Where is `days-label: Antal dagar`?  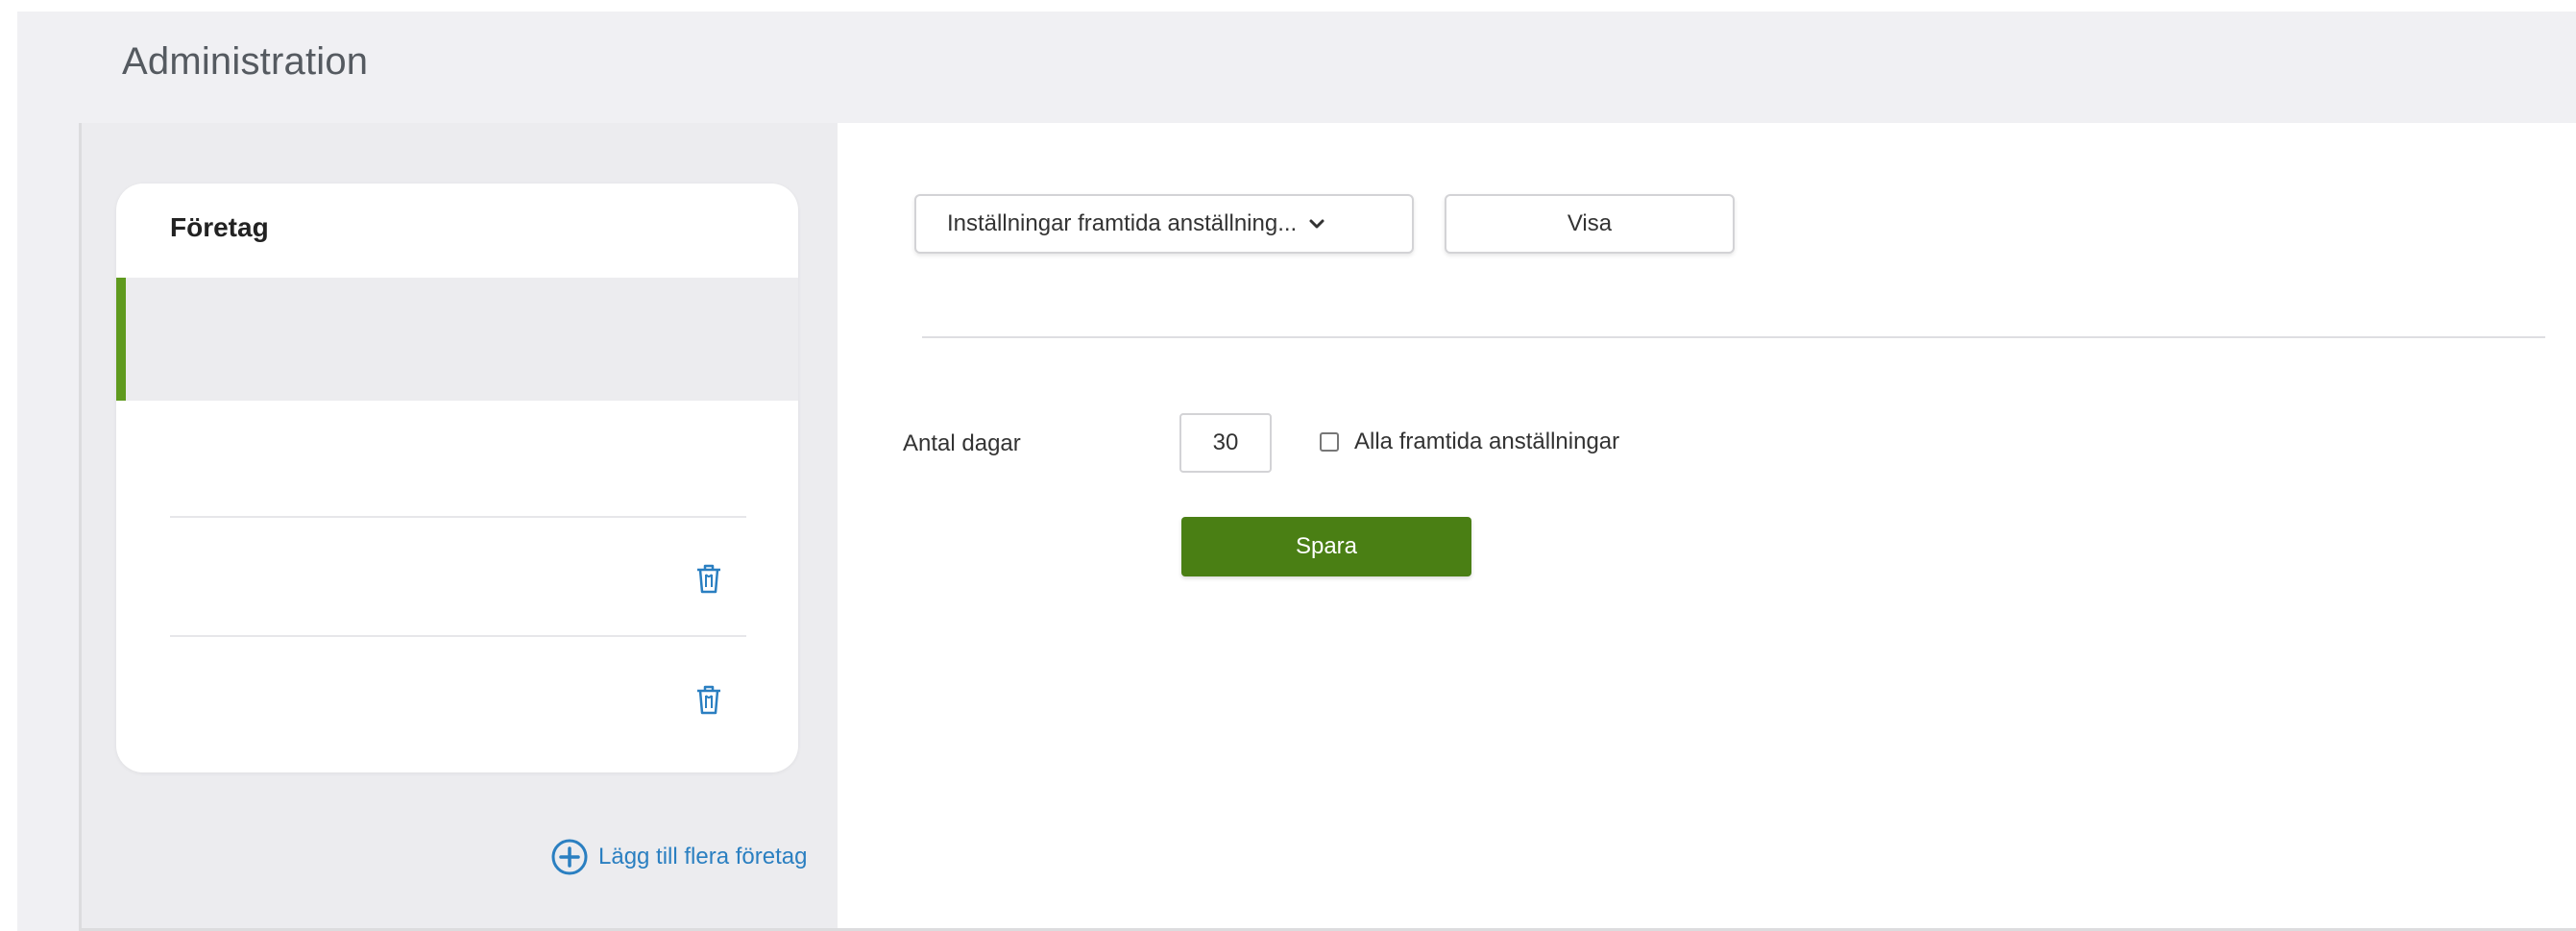 days-label: Antal dagar is located at coordinates (962, 443).